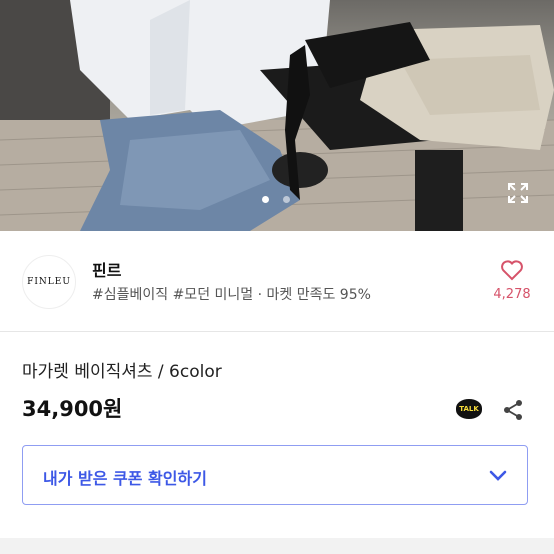 Image resolution: width=554 pixels, height=554 pixels. I want to click on talk-label: TALK, so click(469, 409).